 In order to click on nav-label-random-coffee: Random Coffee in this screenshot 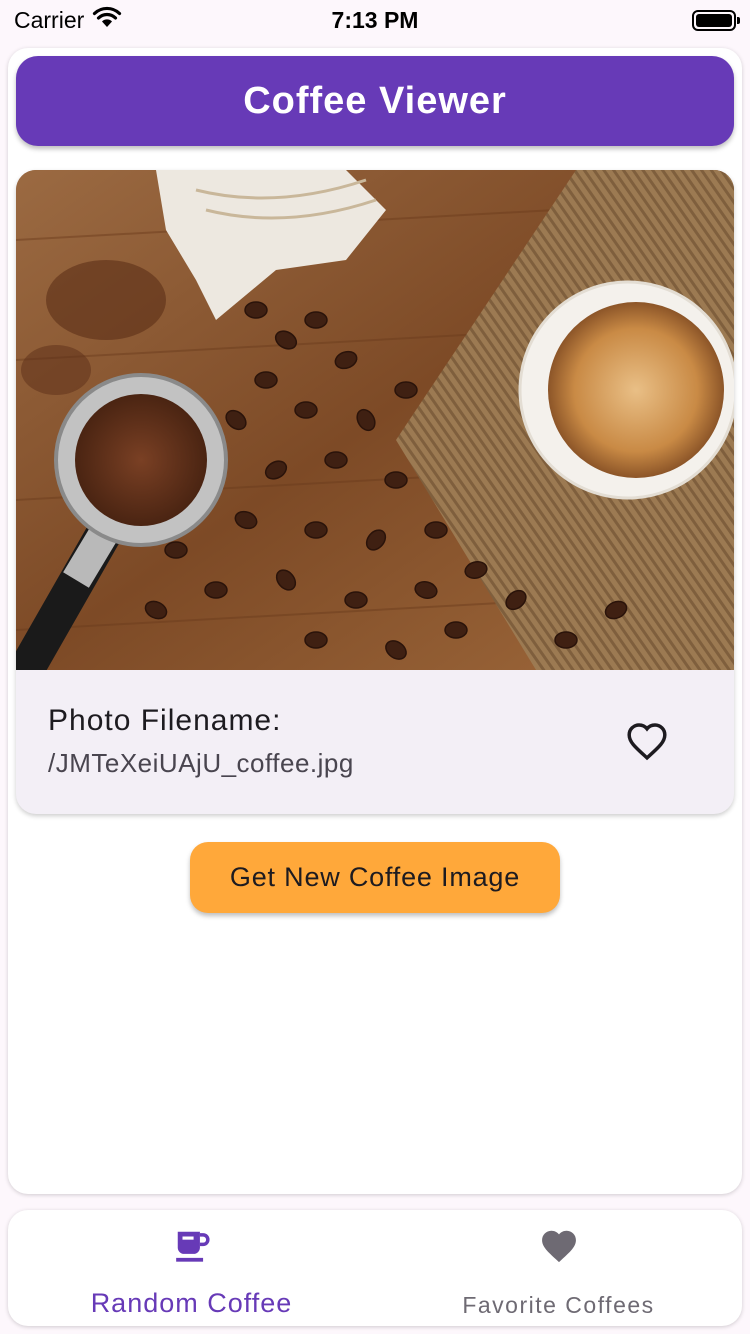, I will do `click(191, 1303)`.